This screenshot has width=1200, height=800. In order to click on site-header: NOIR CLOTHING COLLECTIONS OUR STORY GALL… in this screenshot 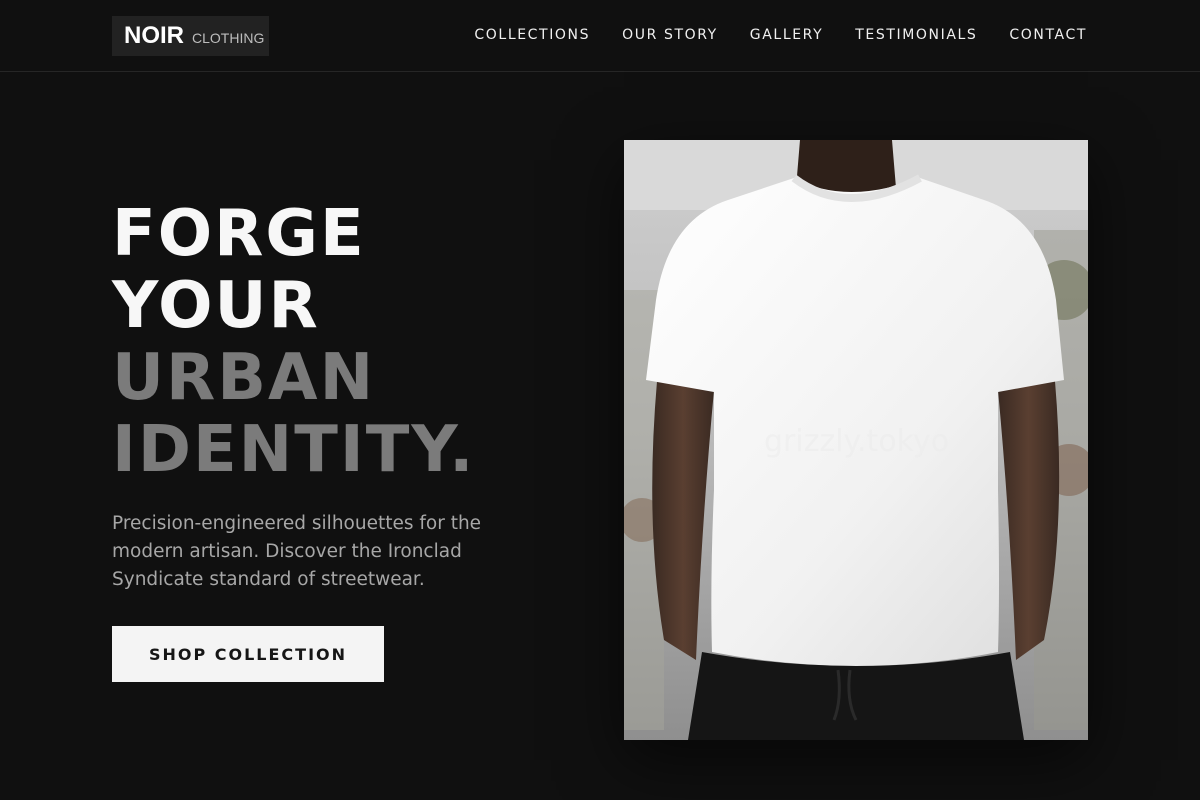, I will do `click(600, 36)`.